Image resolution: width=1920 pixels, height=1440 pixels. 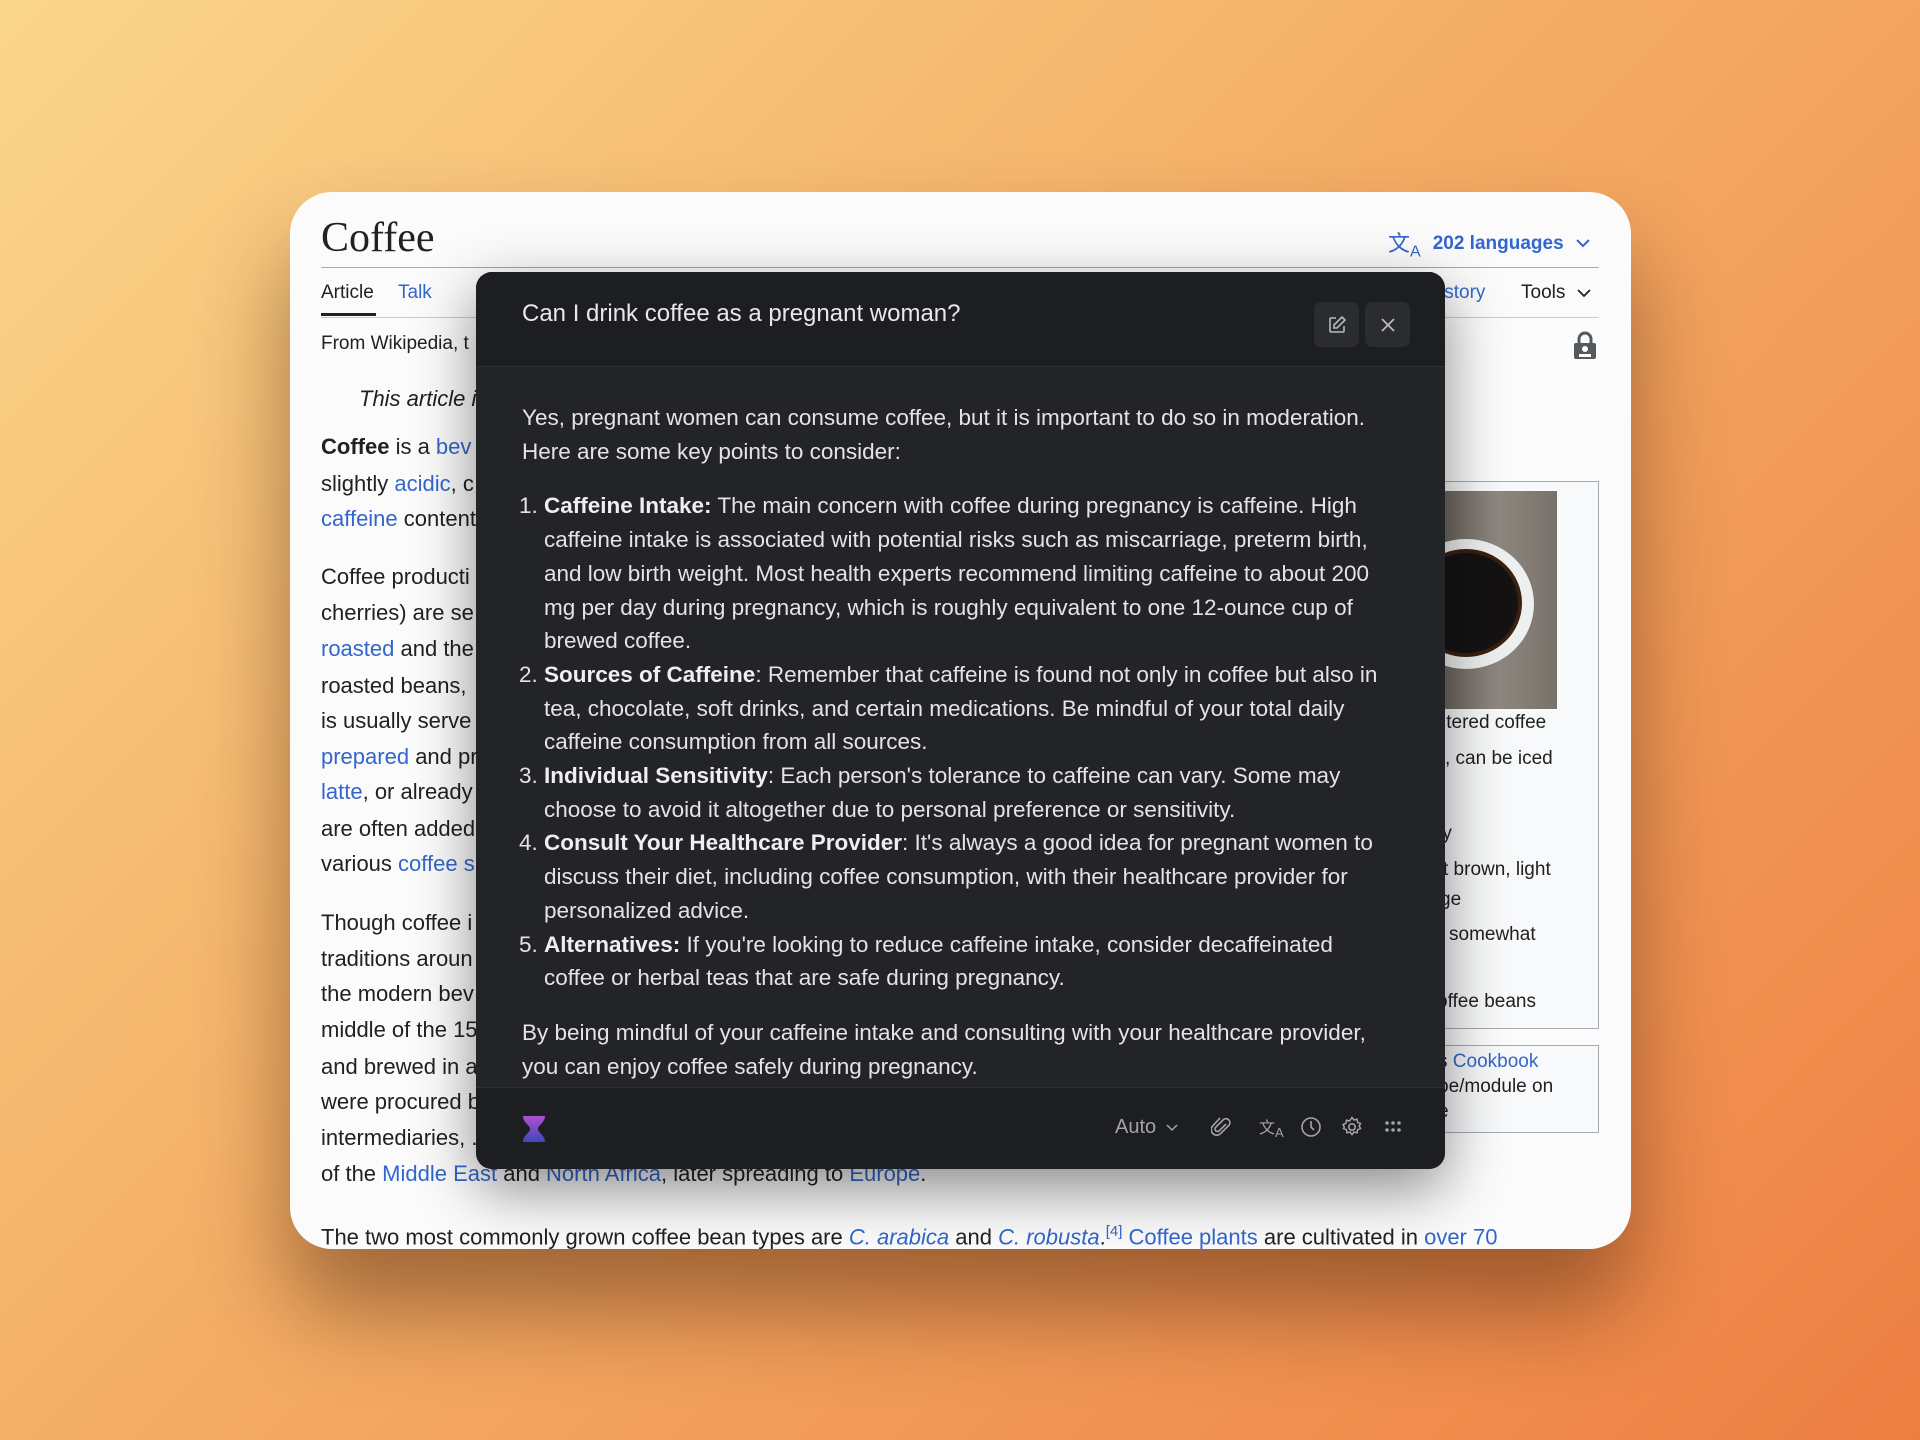 I want to click on point-title: Alternatives:, so click(x=612, y=944).